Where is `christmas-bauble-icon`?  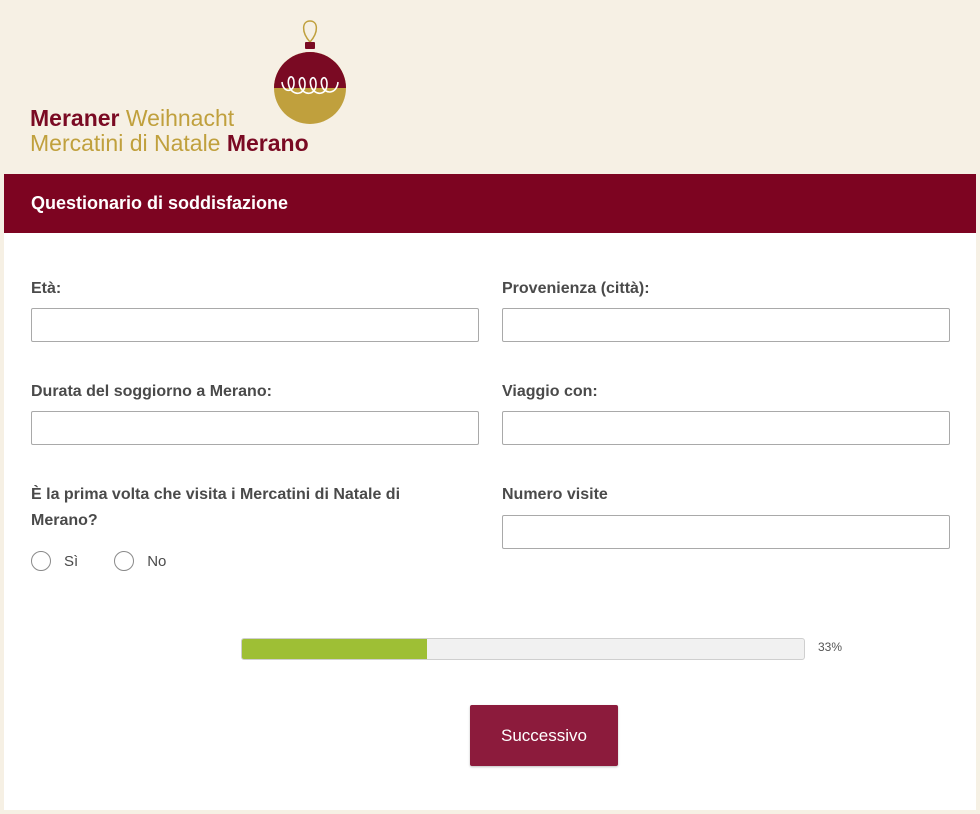
christmas-bauble-icon is located at coordinates (310, 72).